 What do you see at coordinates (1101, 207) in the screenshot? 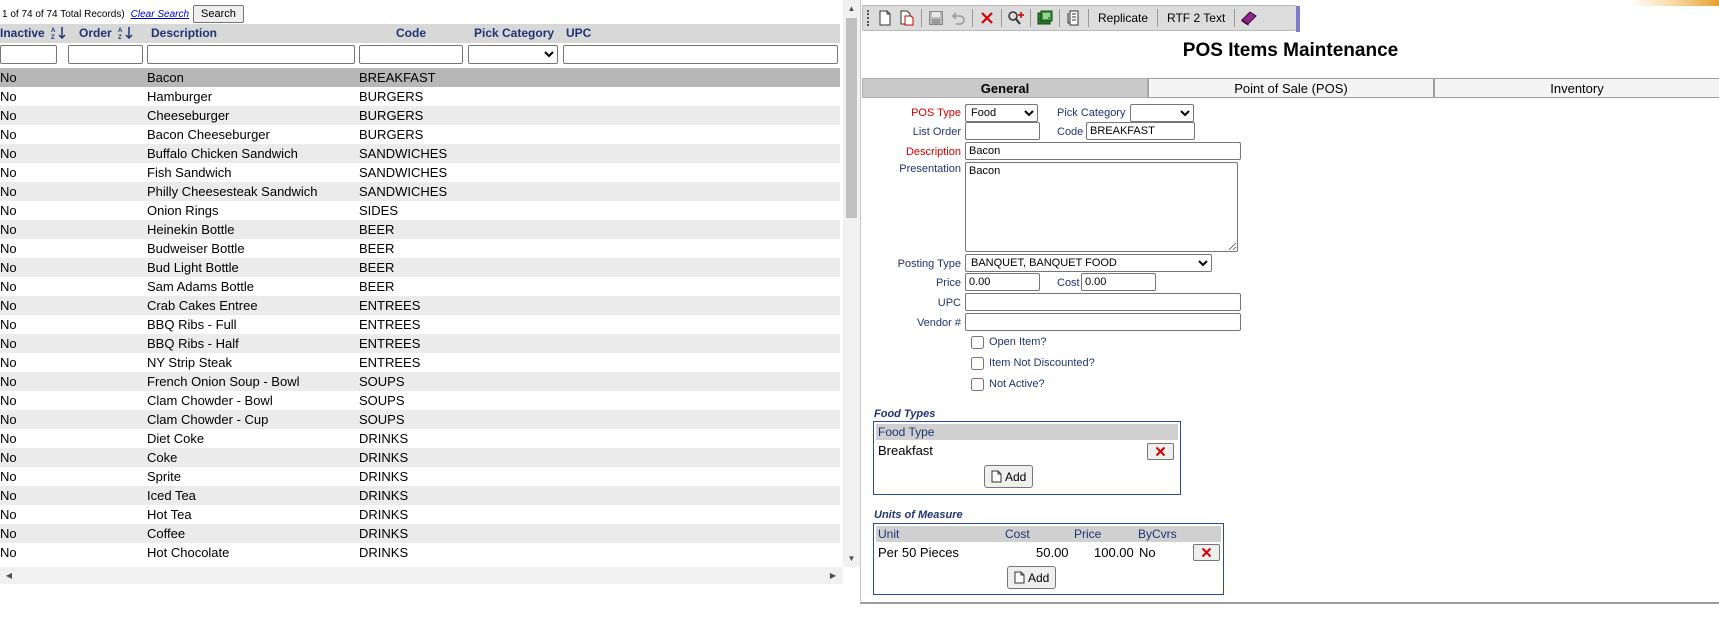
I see `presentation-textarea: Bacon` at bounding box center [1101, 207].